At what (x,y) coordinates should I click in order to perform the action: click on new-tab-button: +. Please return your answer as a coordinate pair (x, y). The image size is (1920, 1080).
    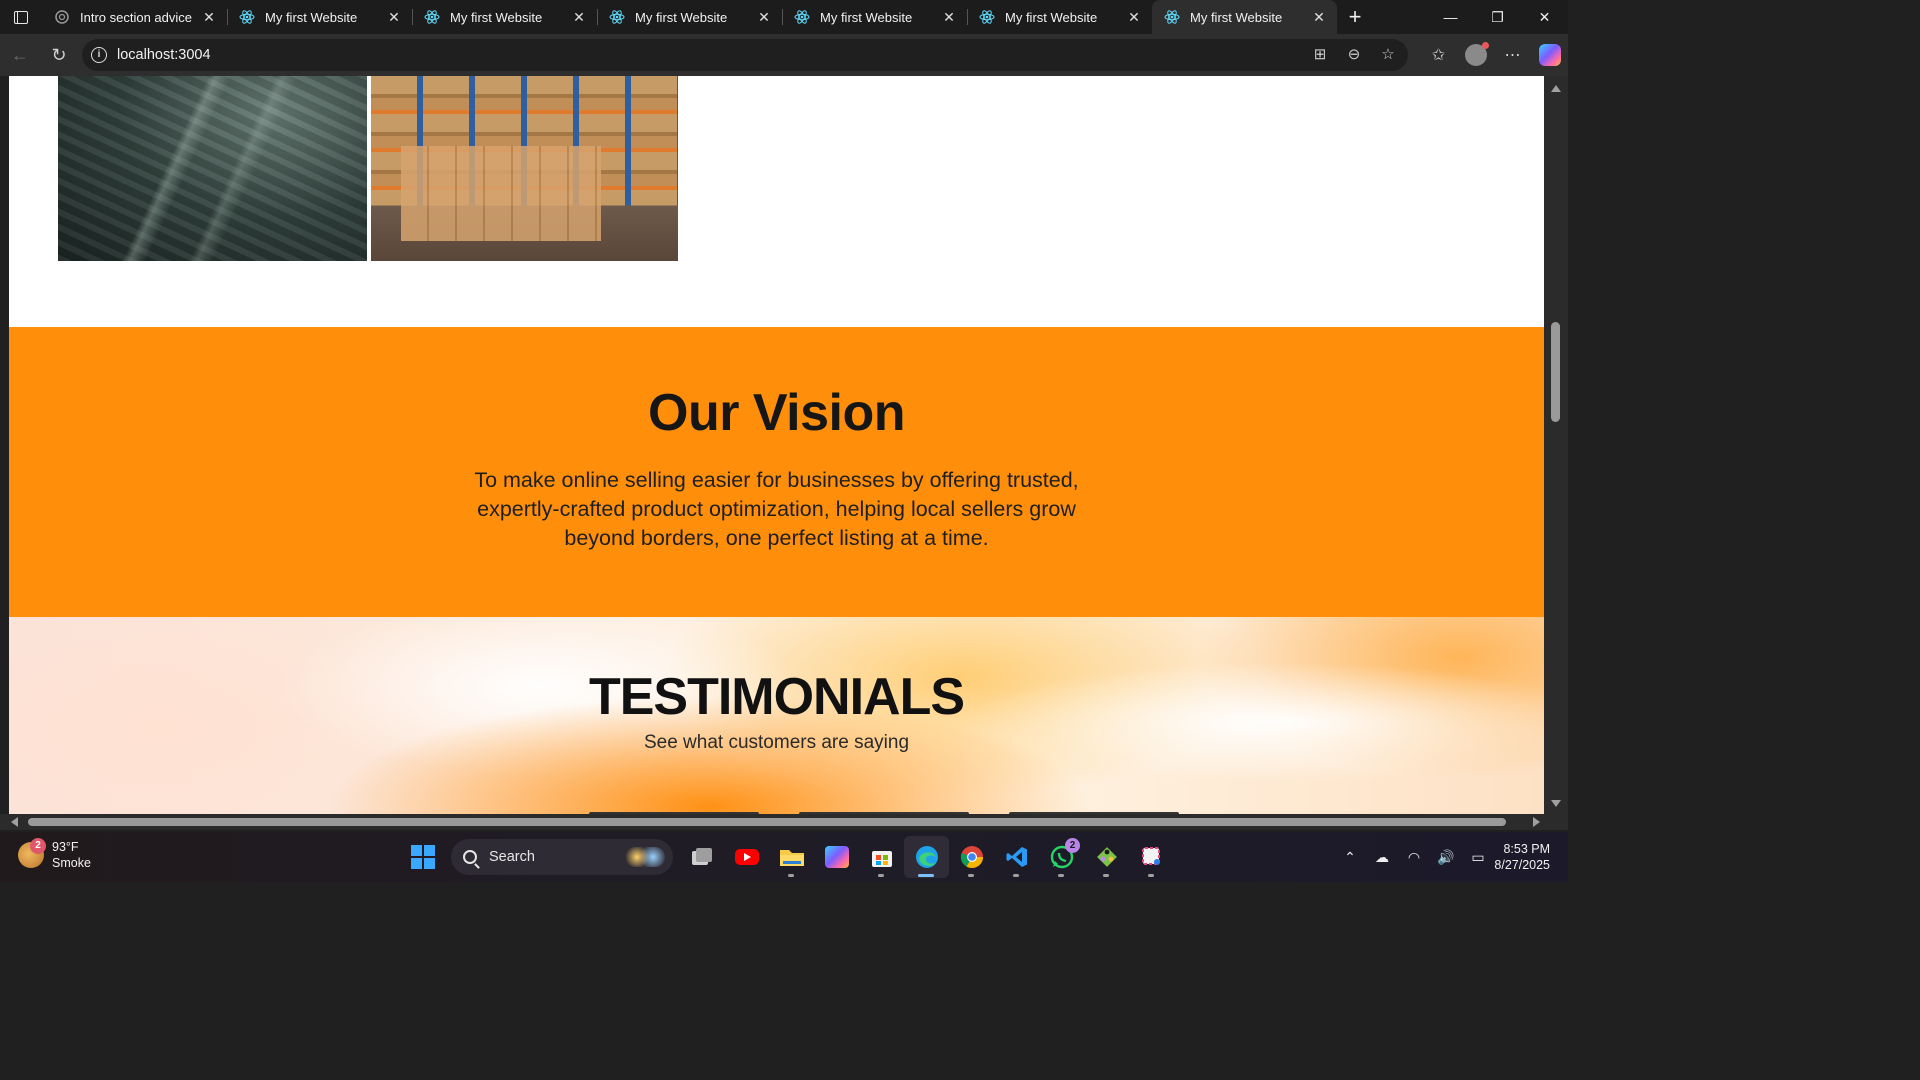
    Looking at the image, I should click on (1355, 17).